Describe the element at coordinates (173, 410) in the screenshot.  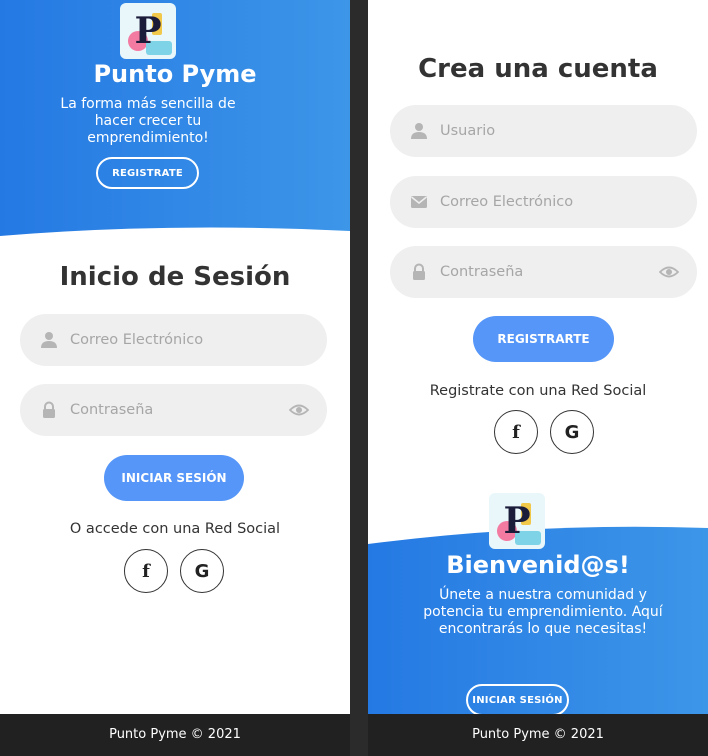
I see `login-password-field: Contraseña` at that location.